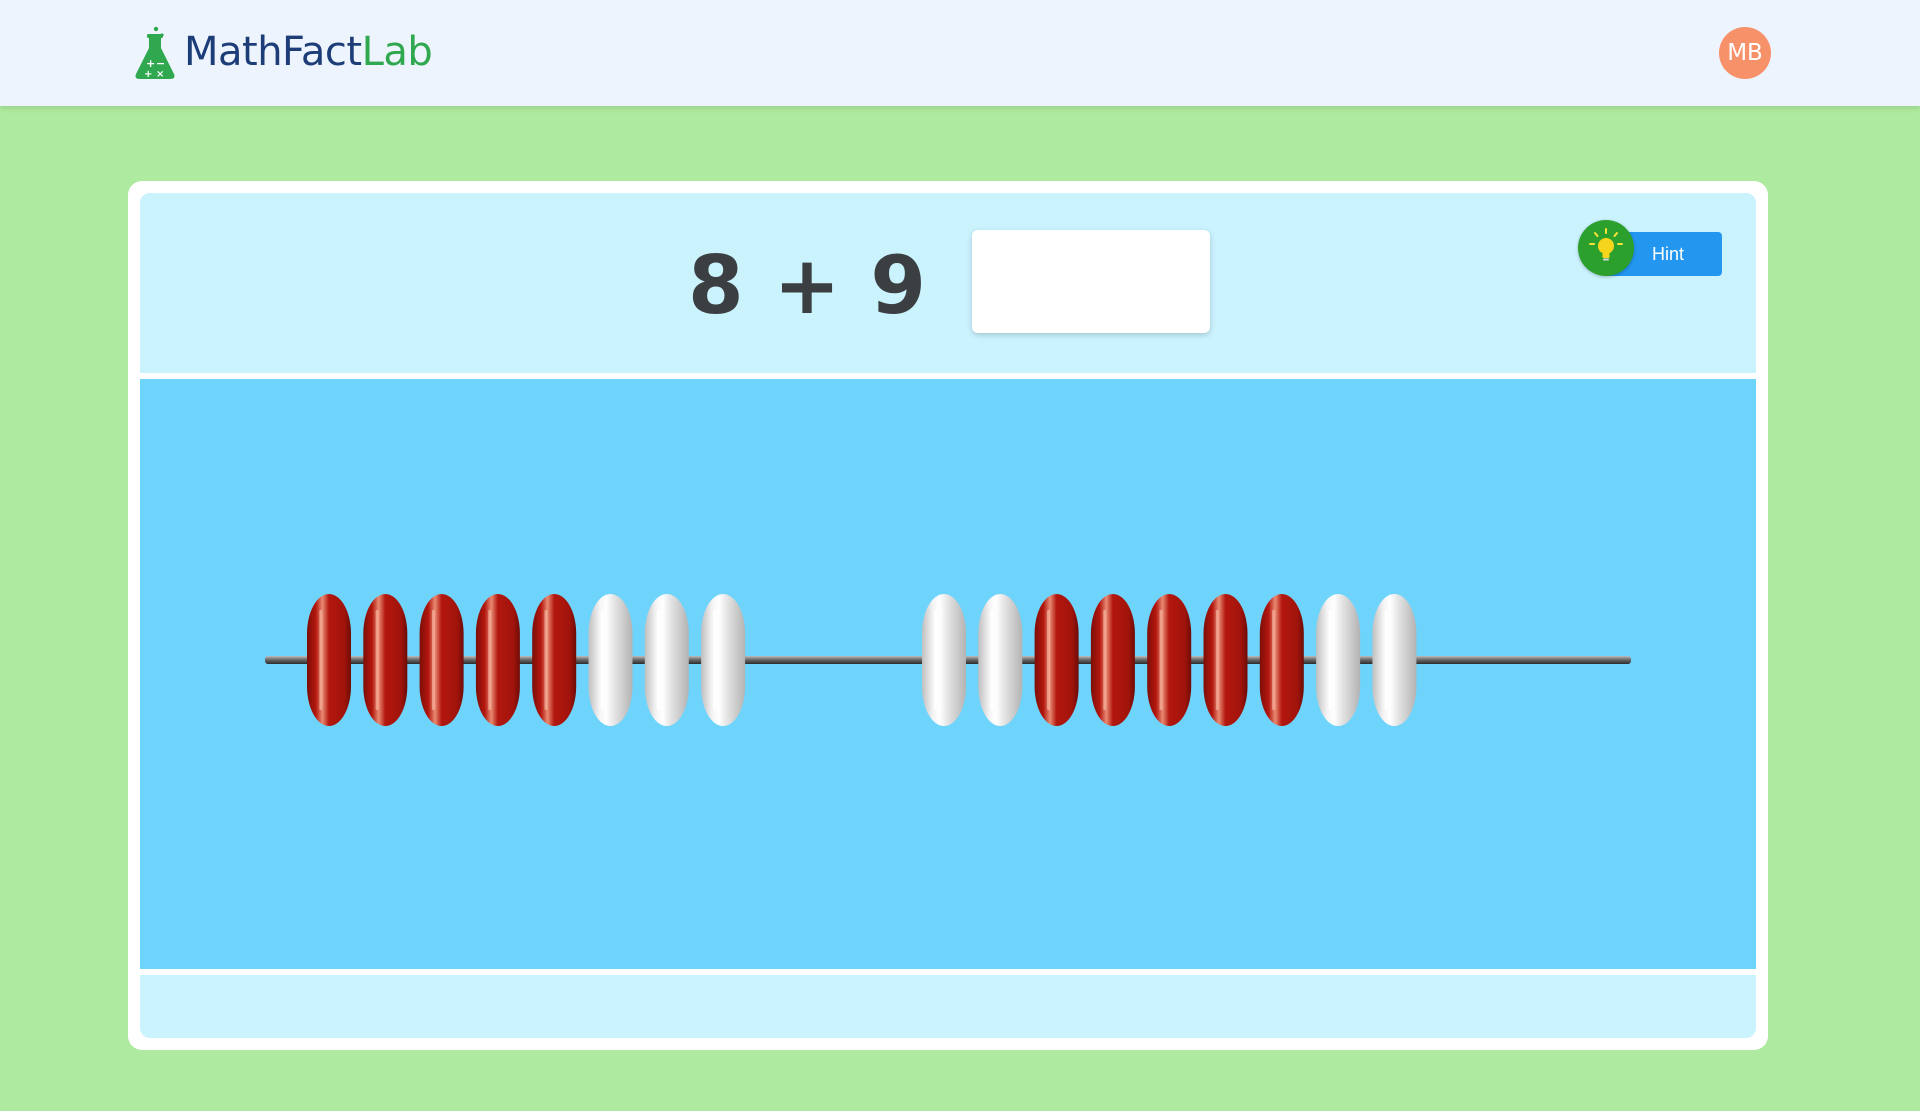  I want to click on answer-input, so click(1091, 281).